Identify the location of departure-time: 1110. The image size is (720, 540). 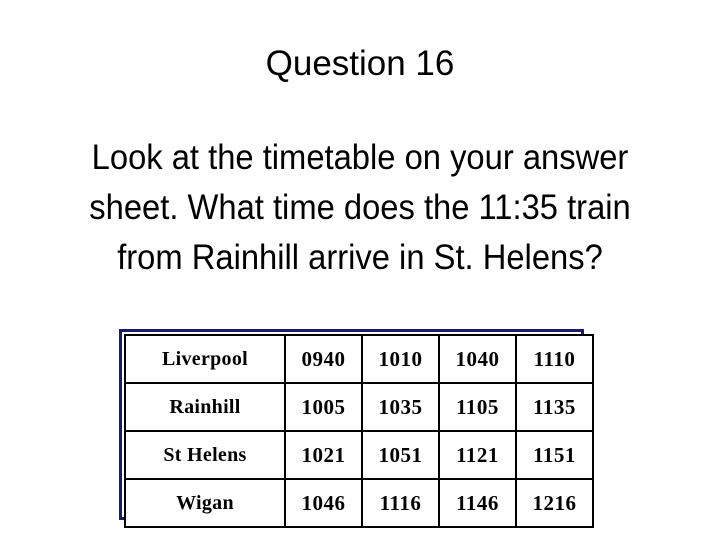
(554, 359).